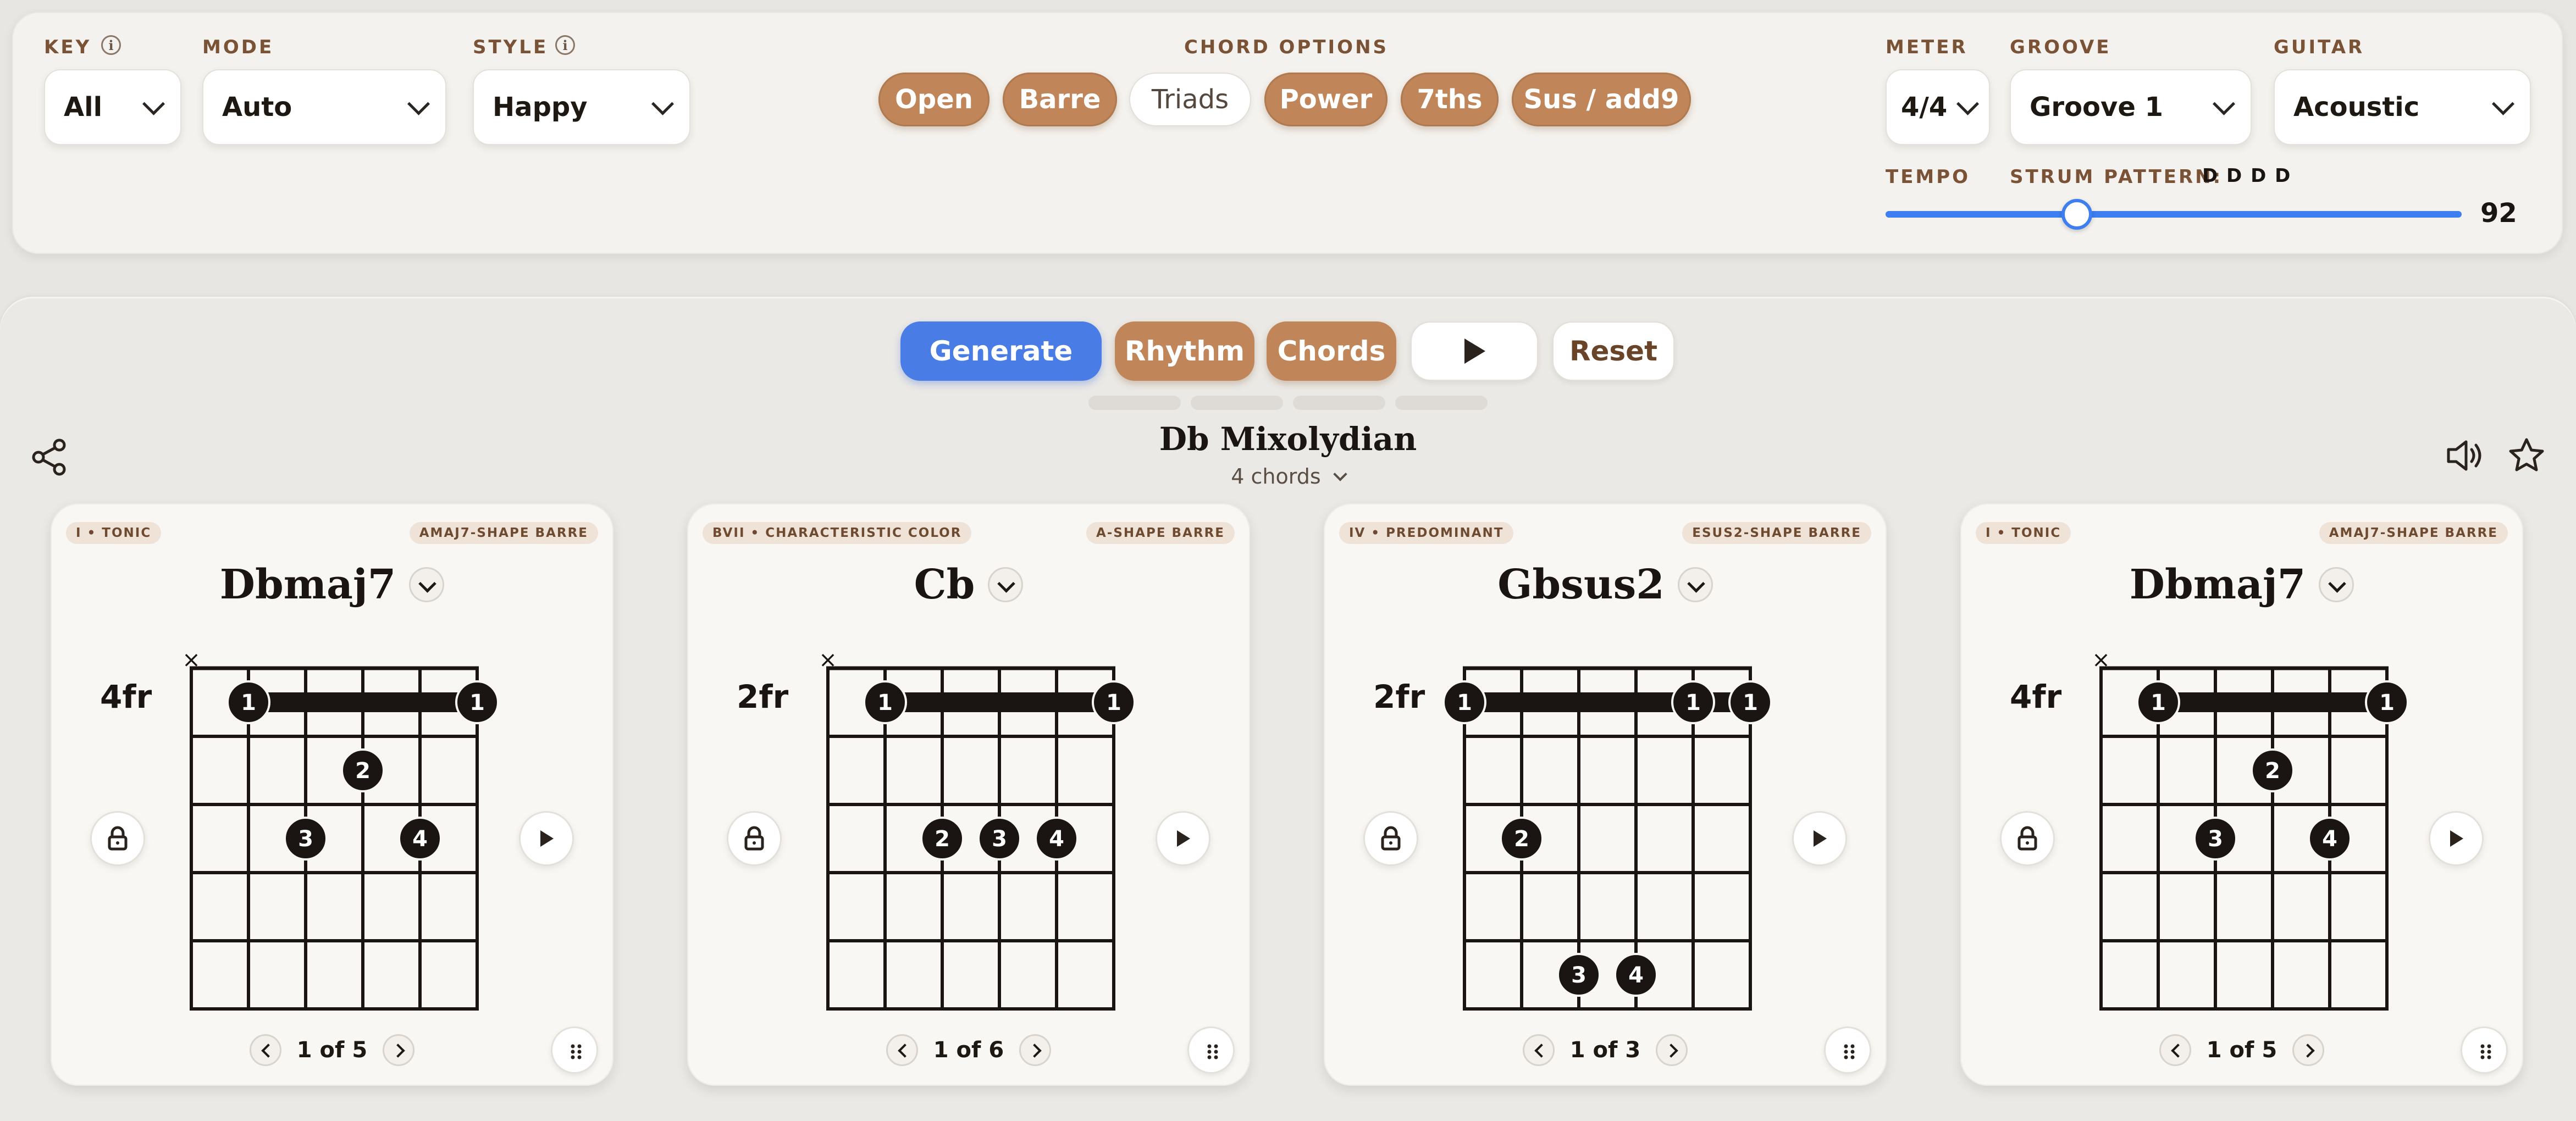 This screenshot has width=2576, height=1121. Describe the element at coordinates (837, 533) in the screenshot. I see `chord-function-tag: BVII • CHARACTERISTIC COLOR` at that location.